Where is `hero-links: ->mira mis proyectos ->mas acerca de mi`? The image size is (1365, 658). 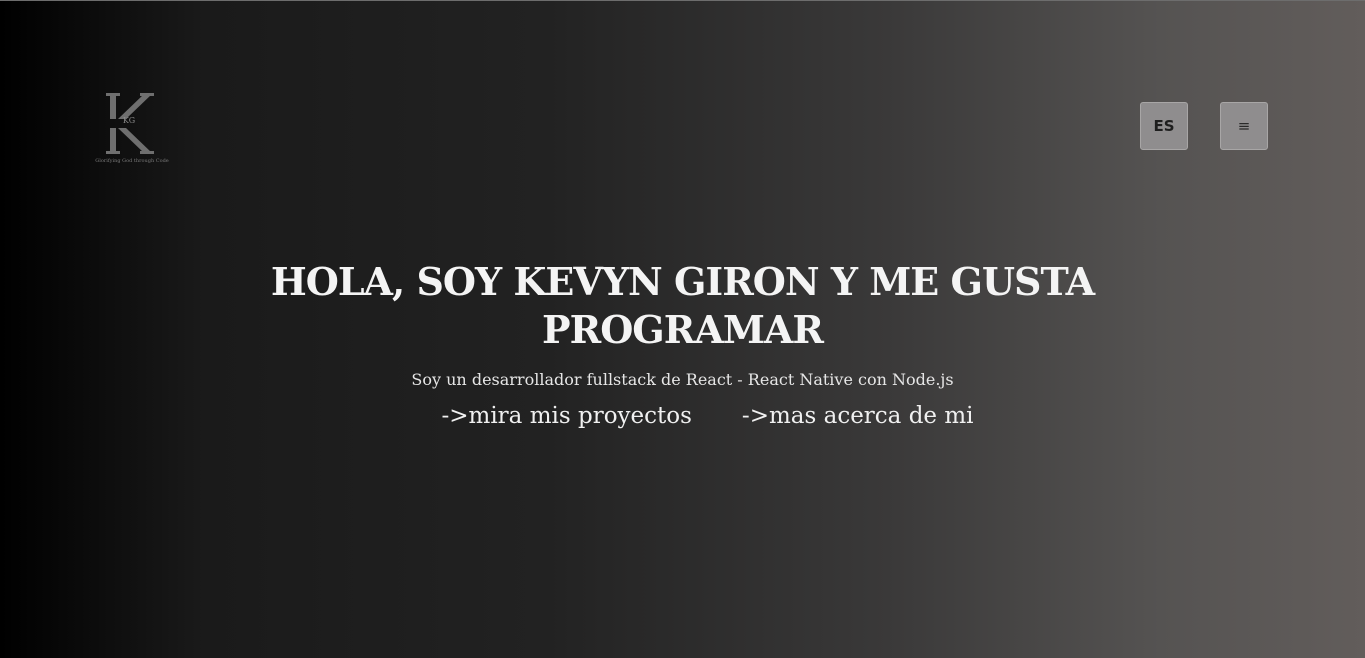 hero-links: ->mira mis proyectos ->mas acerca de mi is located at coordinates (682, 416).